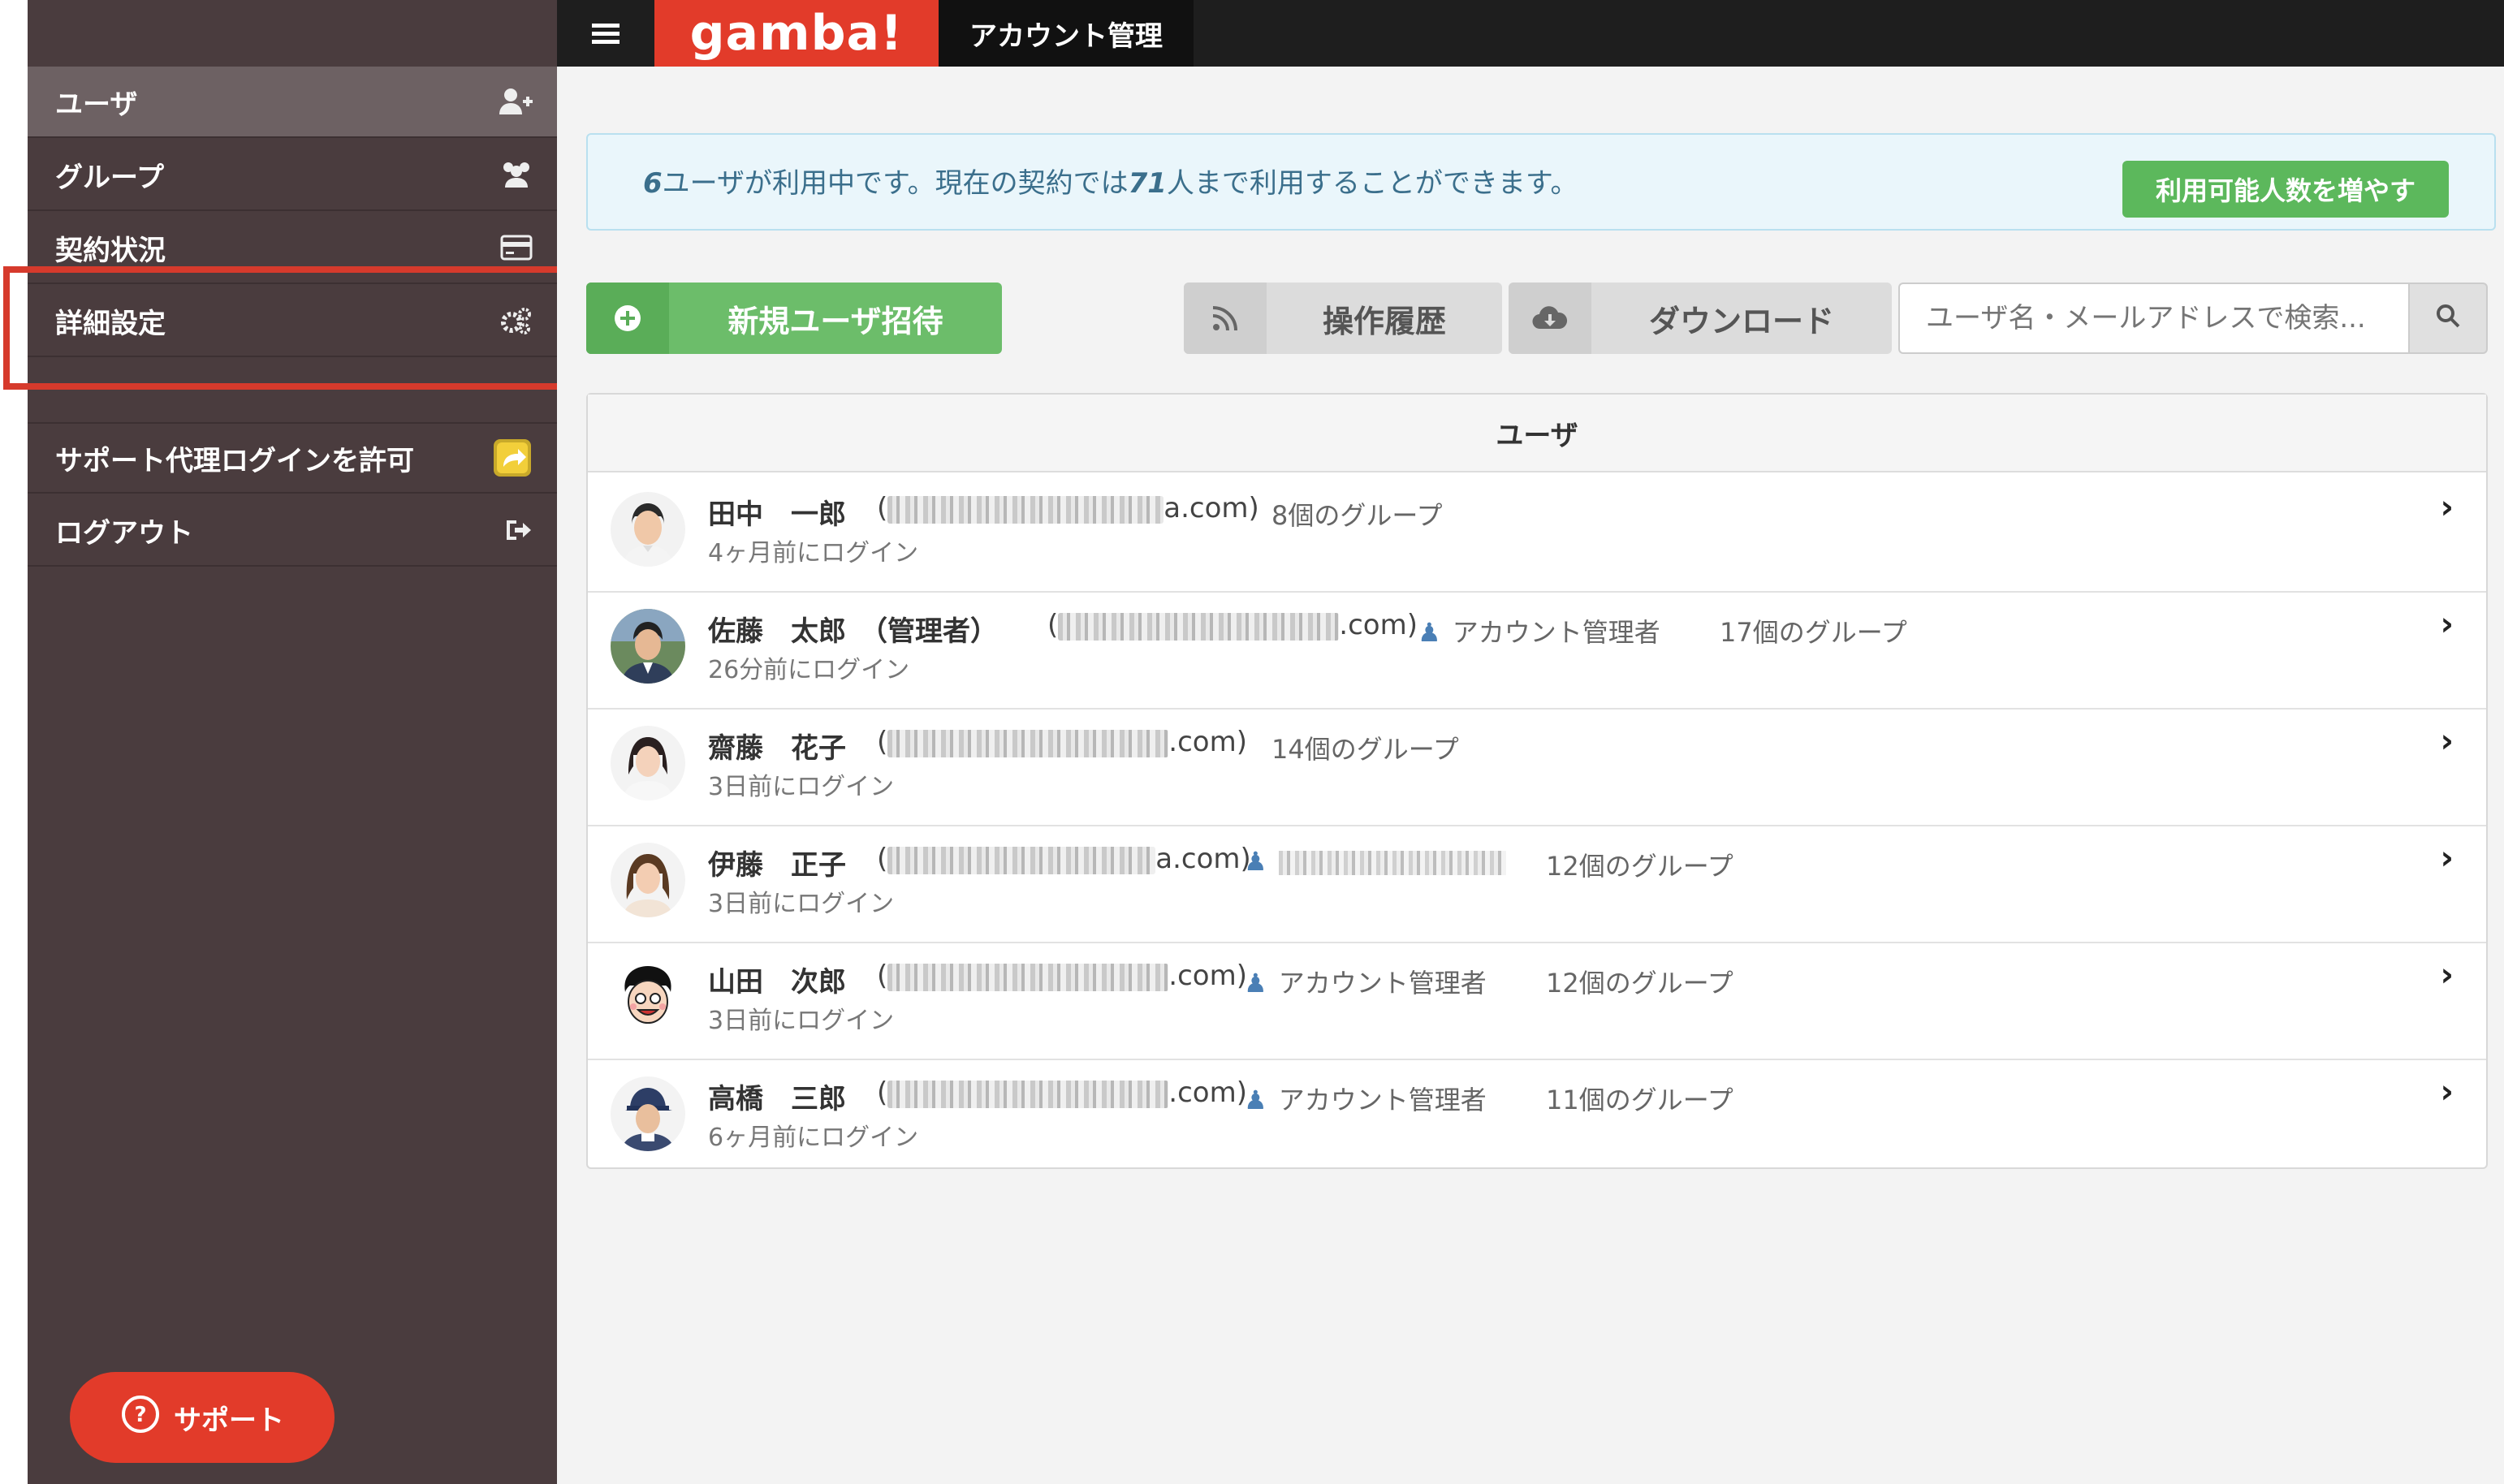 This screenshot has width=2504, height=1484. I want to click on sidebar-item-users: ユーザ, so click(293, 102).